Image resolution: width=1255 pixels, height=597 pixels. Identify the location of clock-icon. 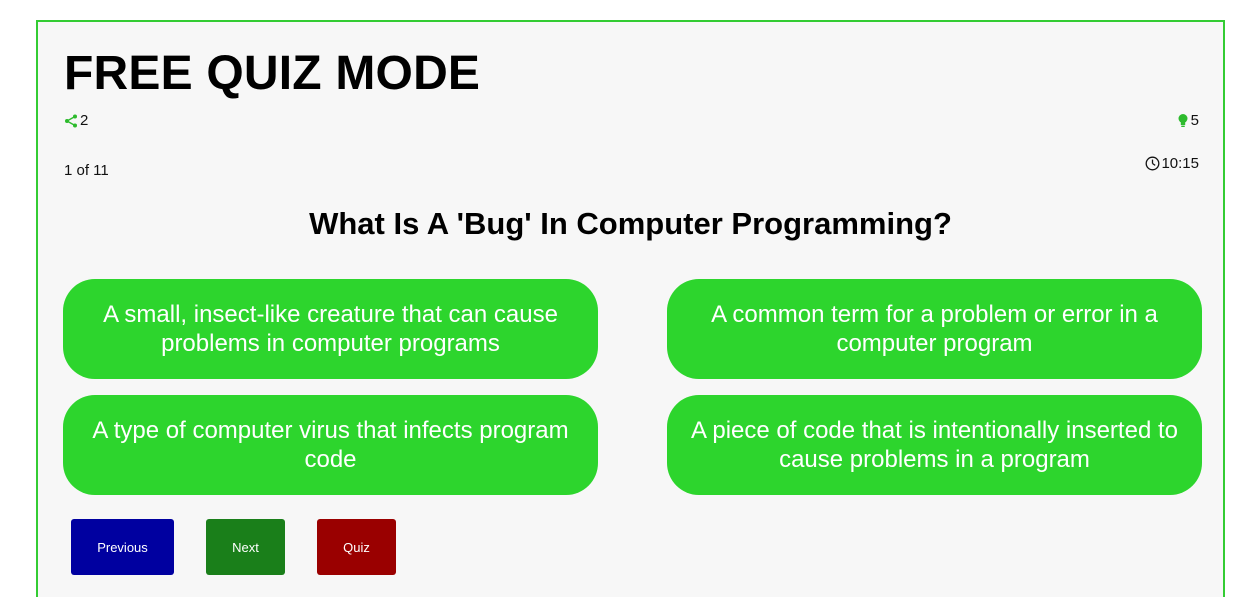
(1152, 163).